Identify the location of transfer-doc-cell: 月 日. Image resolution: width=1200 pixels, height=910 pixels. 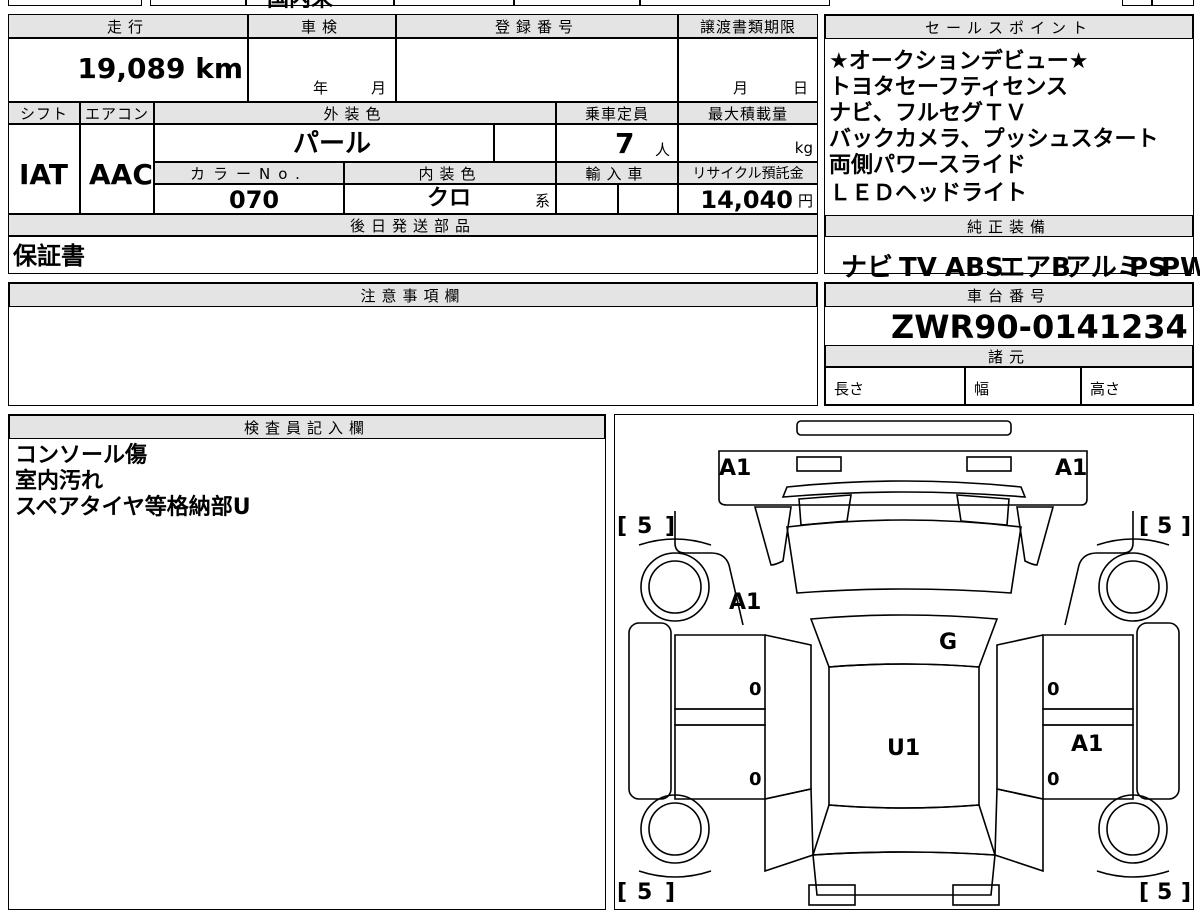
(748, 70).